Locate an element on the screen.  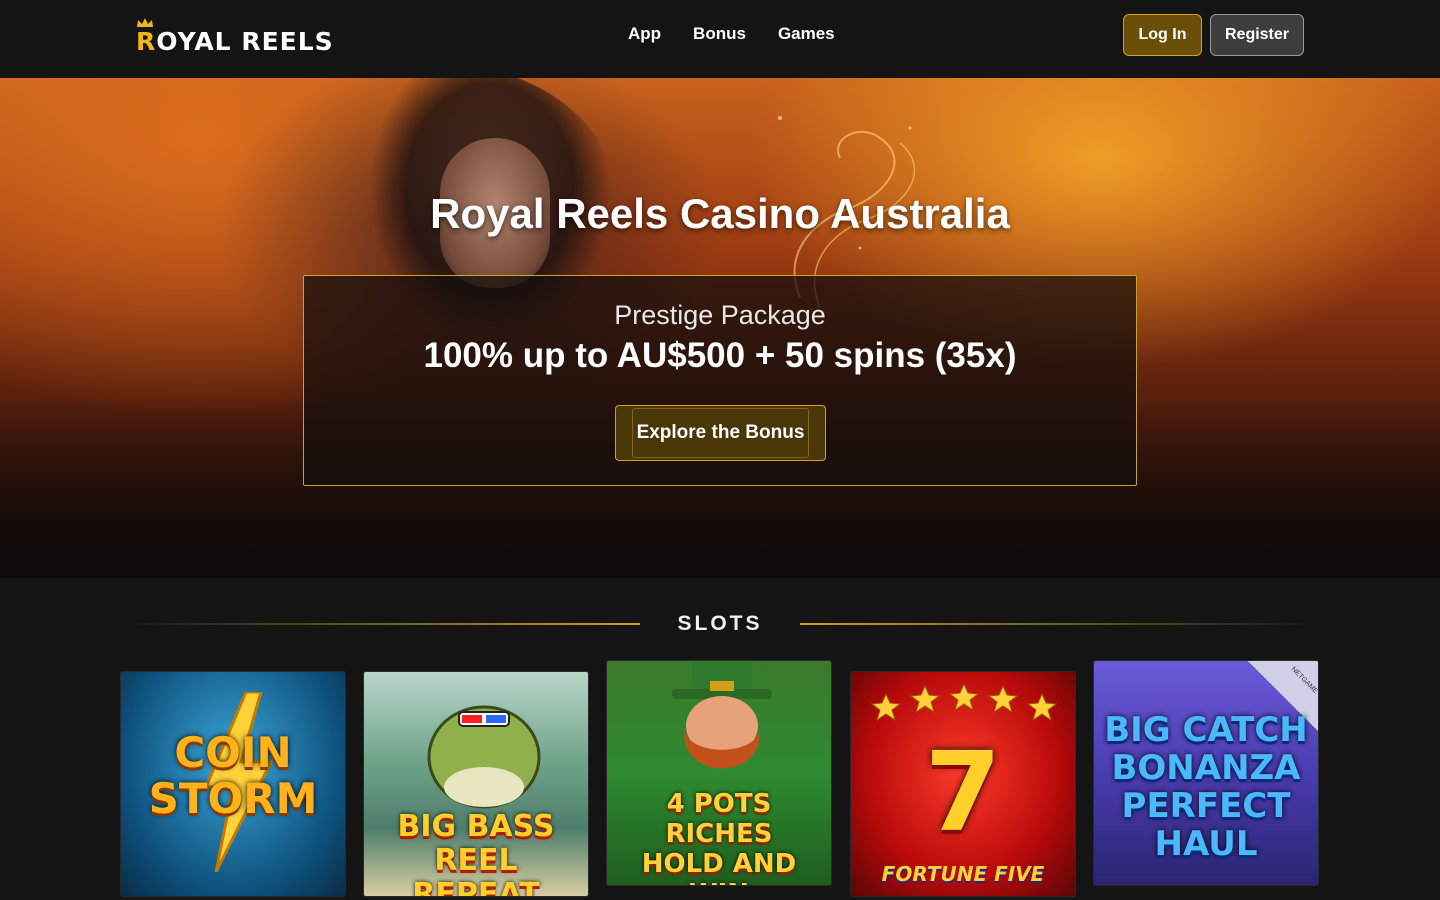
promo-name: Prestige Package is located at coordinates (720, 315).